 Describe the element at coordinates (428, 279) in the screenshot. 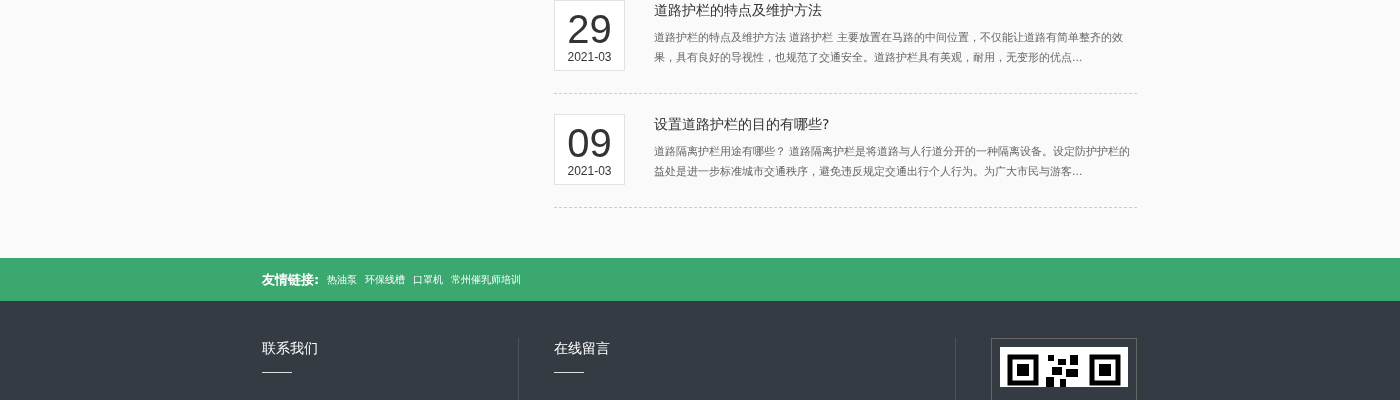

I see `friend-link: 口罩机` at that location.